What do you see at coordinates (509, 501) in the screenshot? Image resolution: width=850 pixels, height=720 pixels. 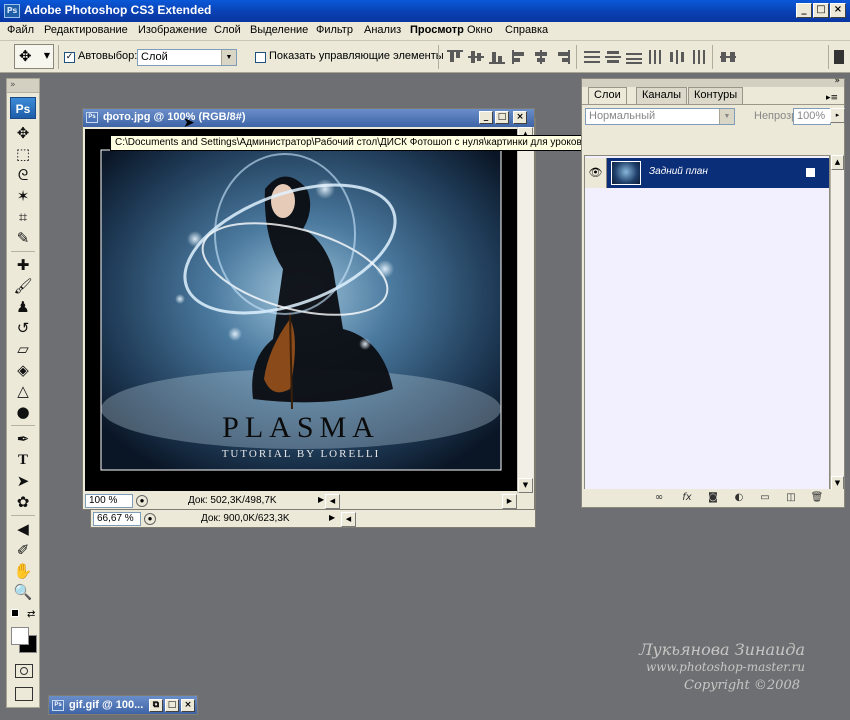 I see `scroll-right-button: ▶` at bounding box center [509, 501].